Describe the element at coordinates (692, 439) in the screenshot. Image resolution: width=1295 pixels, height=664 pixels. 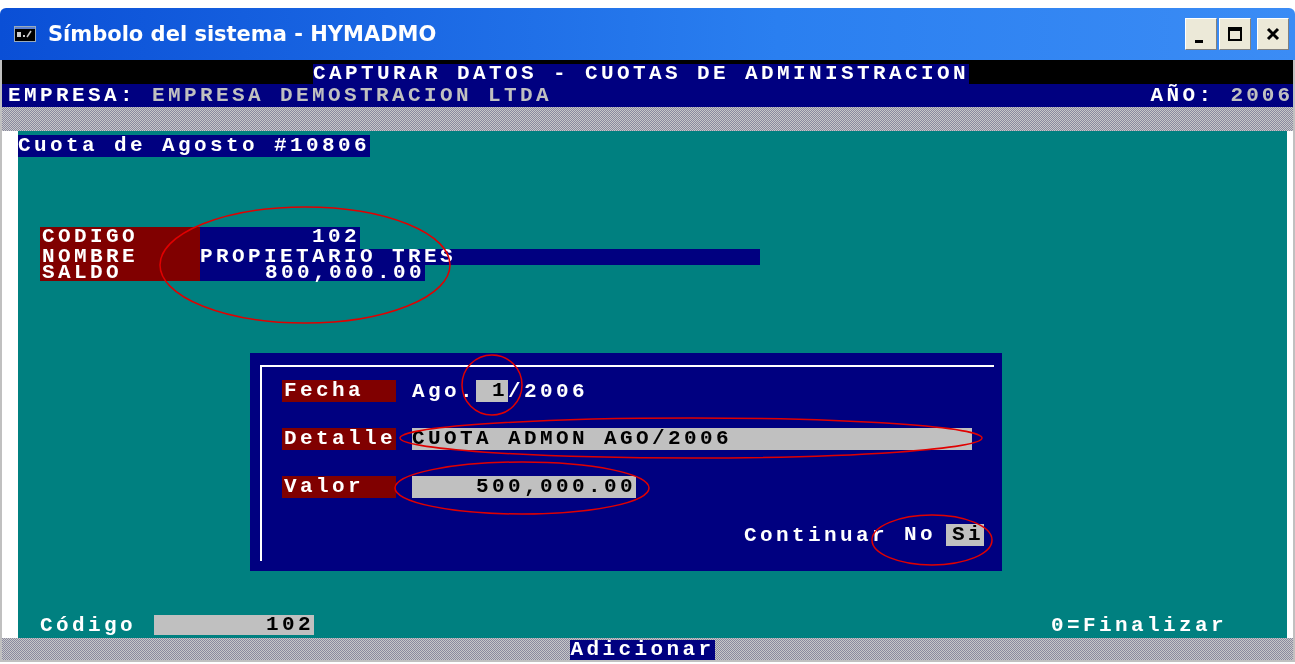
I see `detail-input: CUOTA ADMON AGO/2006` at that location.